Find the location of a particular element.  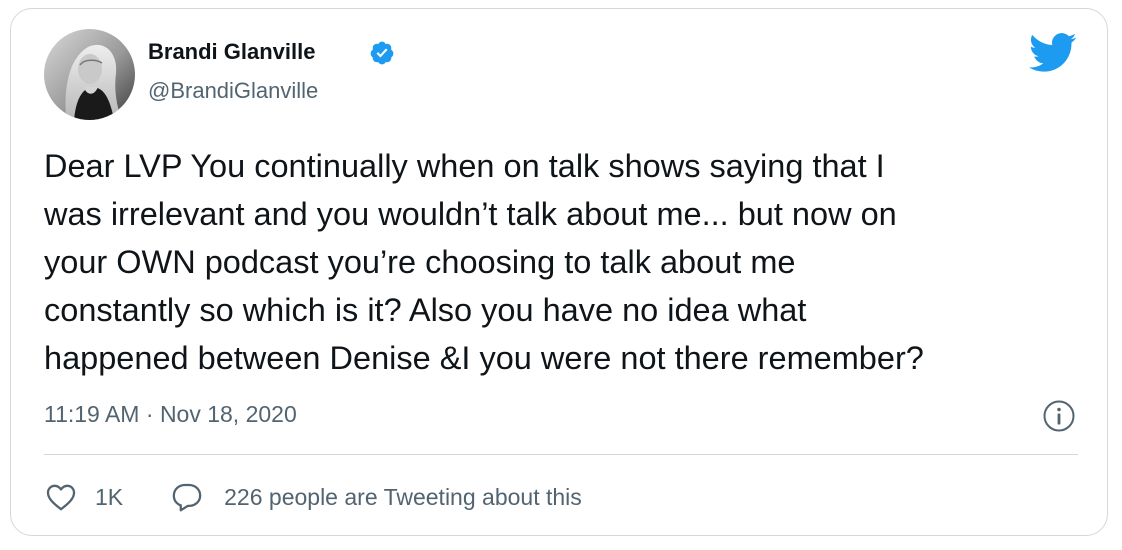

conversation-text: 226 people are Tweeting about this is located at coordinates (403, 496).